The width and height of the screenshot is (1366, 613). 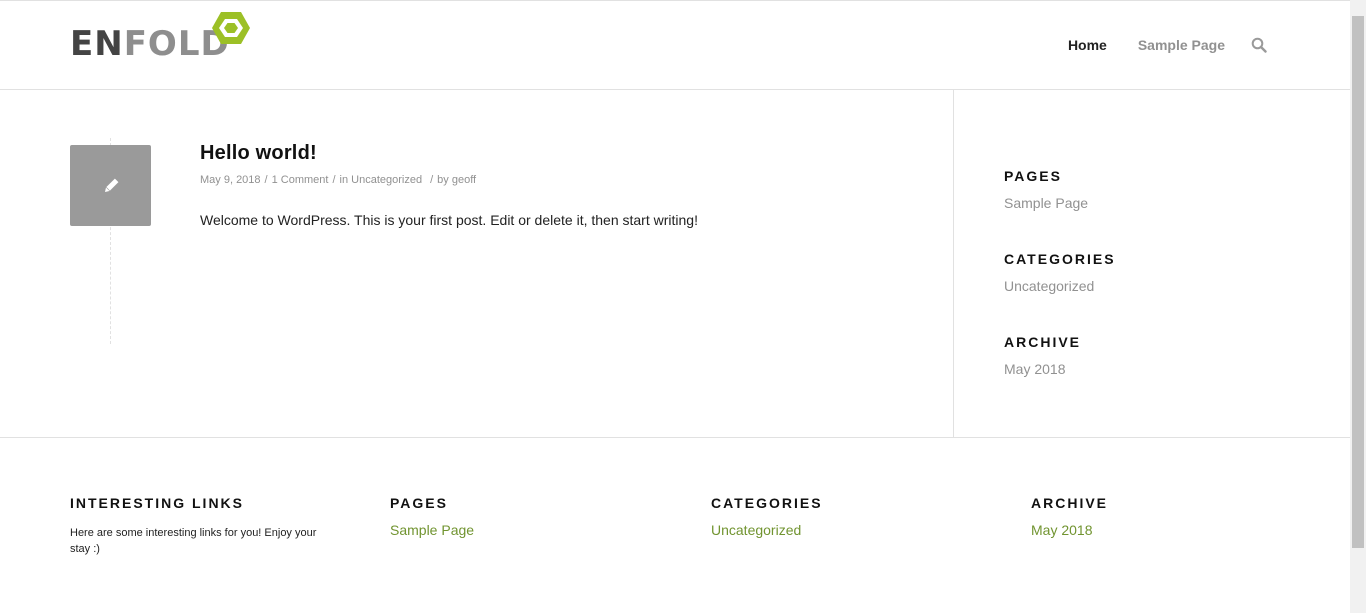 I want to click on post-comments: 1 Comment, so click(x=300, y=180).